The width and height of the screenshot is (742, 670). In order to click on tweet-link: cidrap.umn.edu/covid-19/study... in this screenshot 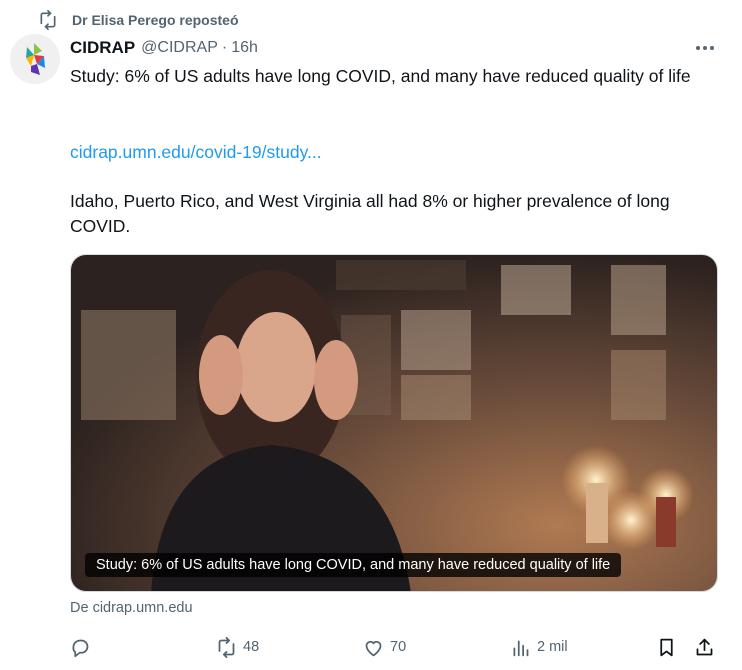, I will do `click(395, 152)`.